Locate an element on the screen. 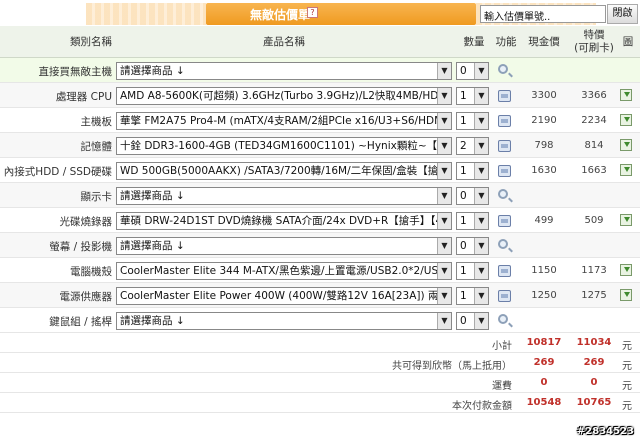  table-row: 顯示卡 請選擇商品 ↓ ▼ 0 ▼ is located at coordinates (320, 195).